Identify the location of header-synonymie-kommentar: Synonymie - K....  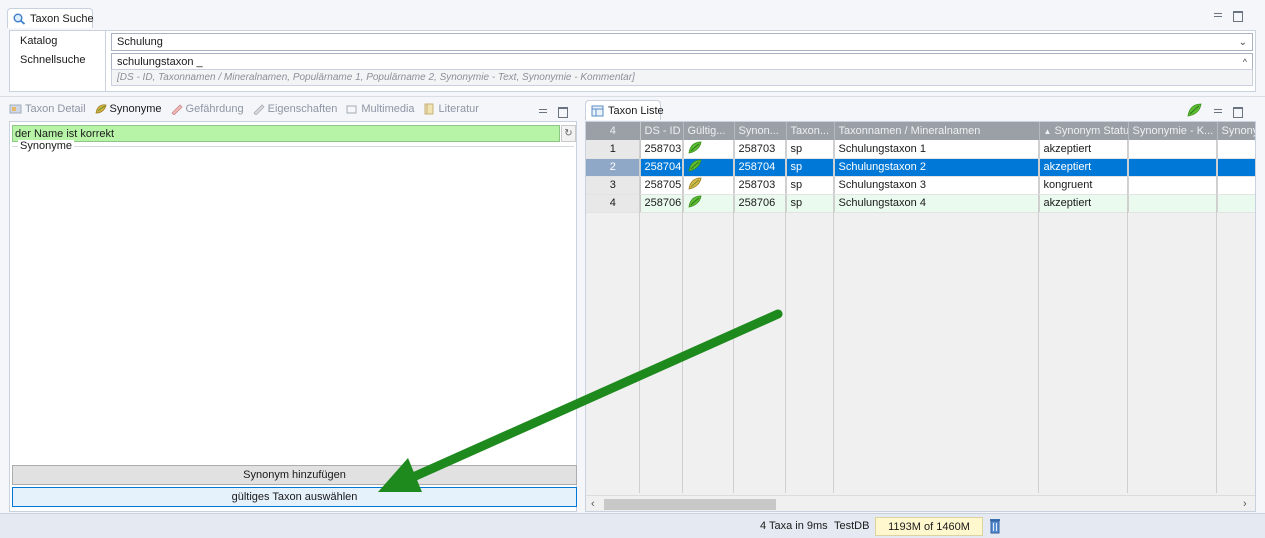
(1173, 131).